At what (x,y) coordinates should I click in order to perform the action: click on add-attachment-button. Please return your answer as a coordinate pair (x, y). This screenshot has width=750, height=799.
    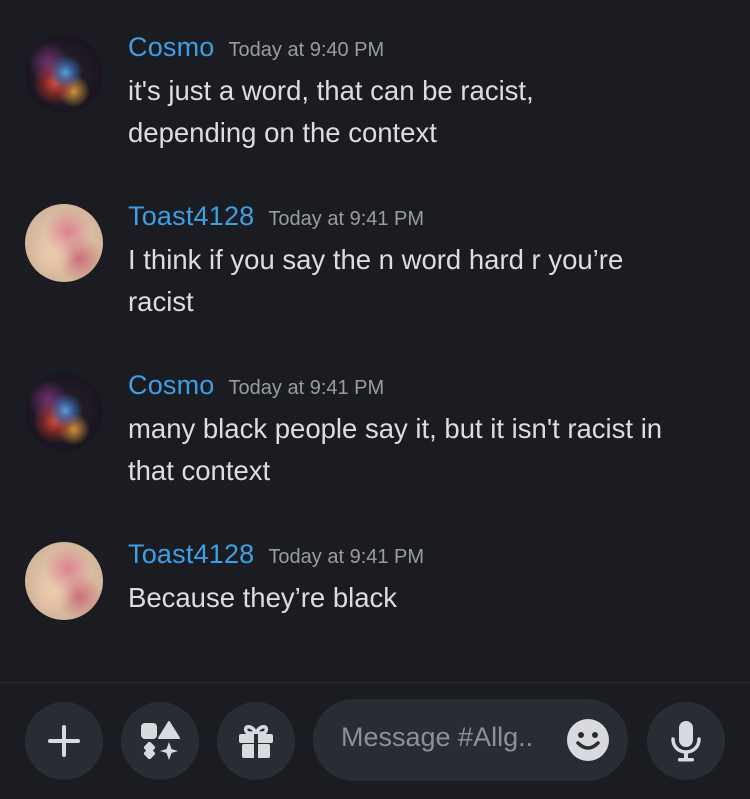
    Looking at the image, I should click on (64, 741).